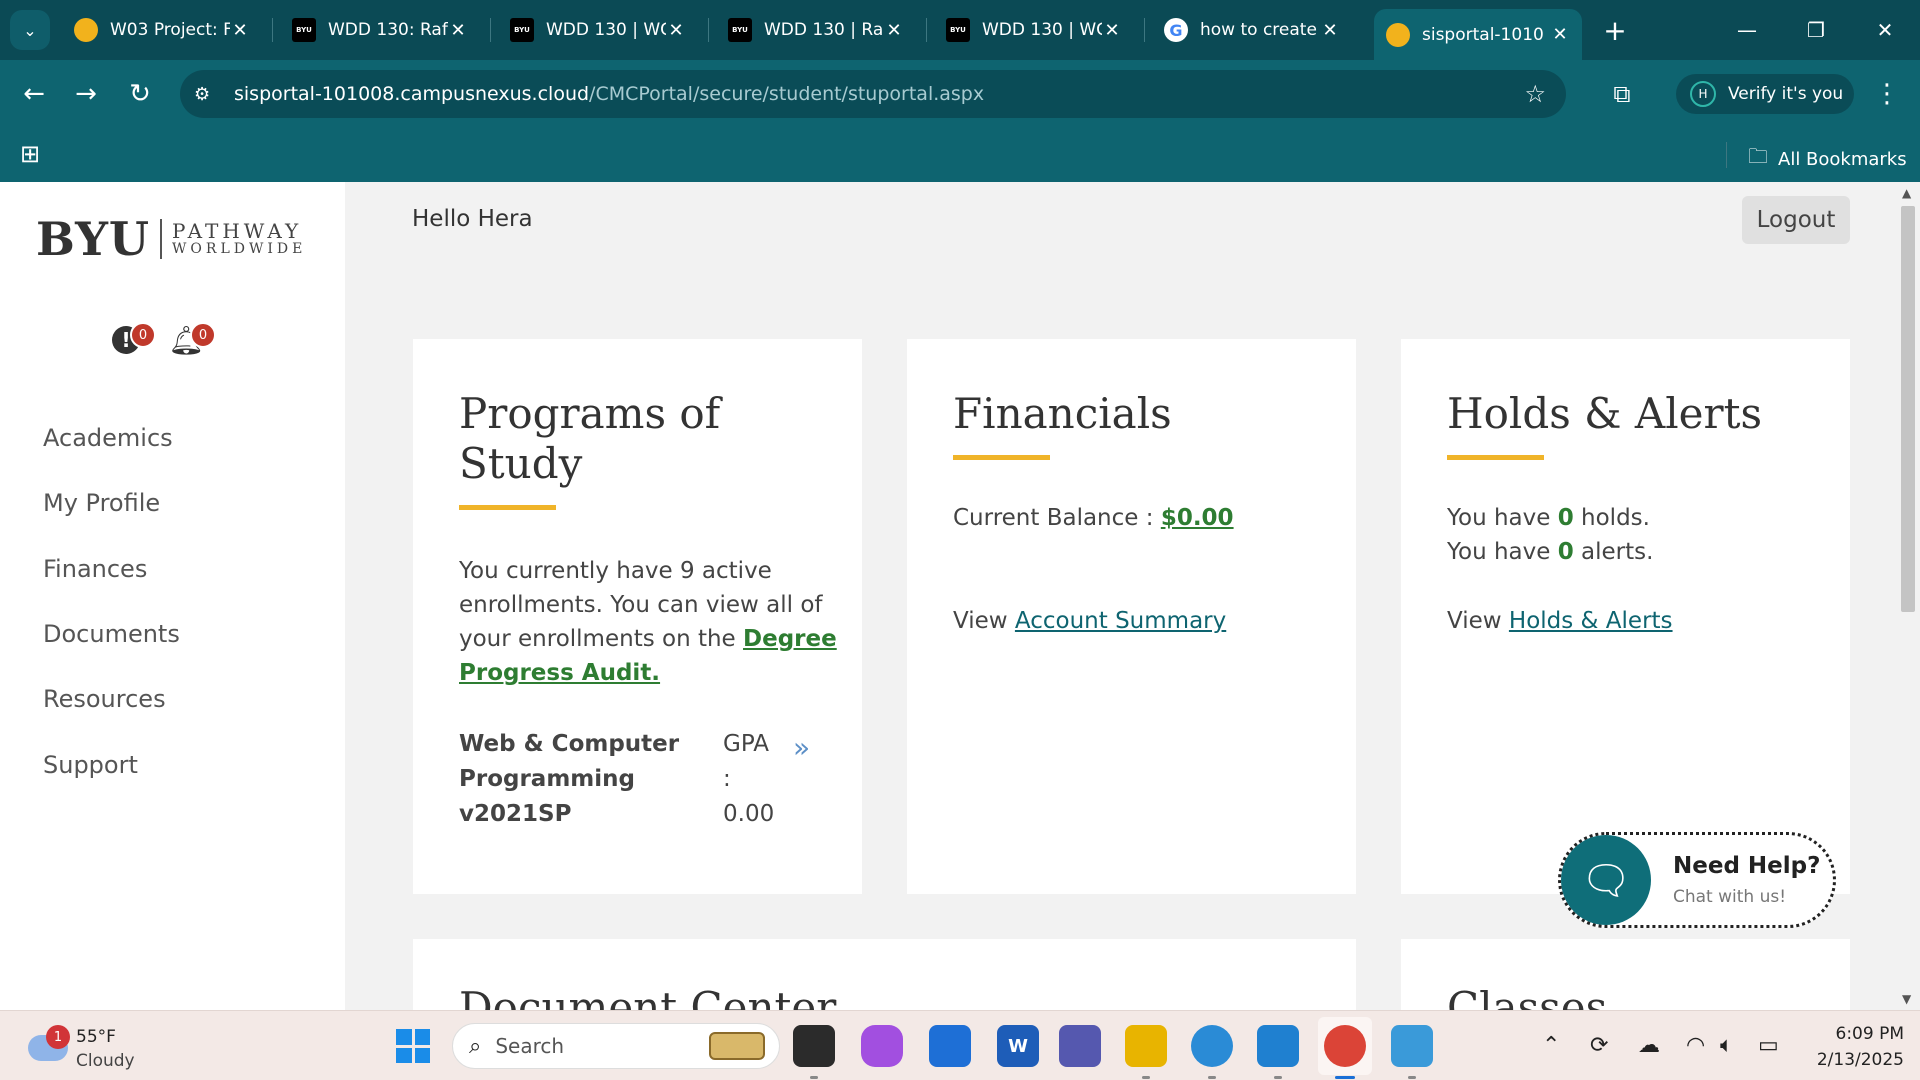  Describe the element at coordinates (1885, 30) in the screenshot. I see `close-window-button: ✕` at that location.